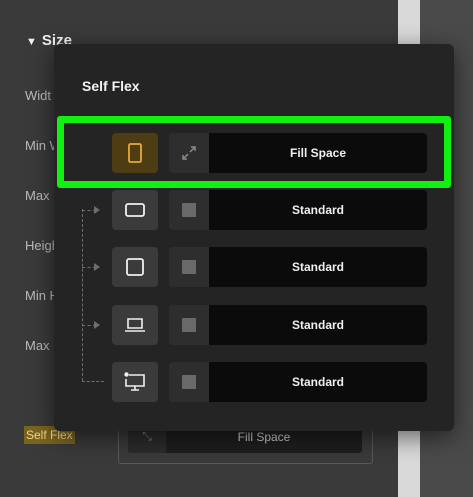  I want to click on max-width-label: Max, so click(37, 195).